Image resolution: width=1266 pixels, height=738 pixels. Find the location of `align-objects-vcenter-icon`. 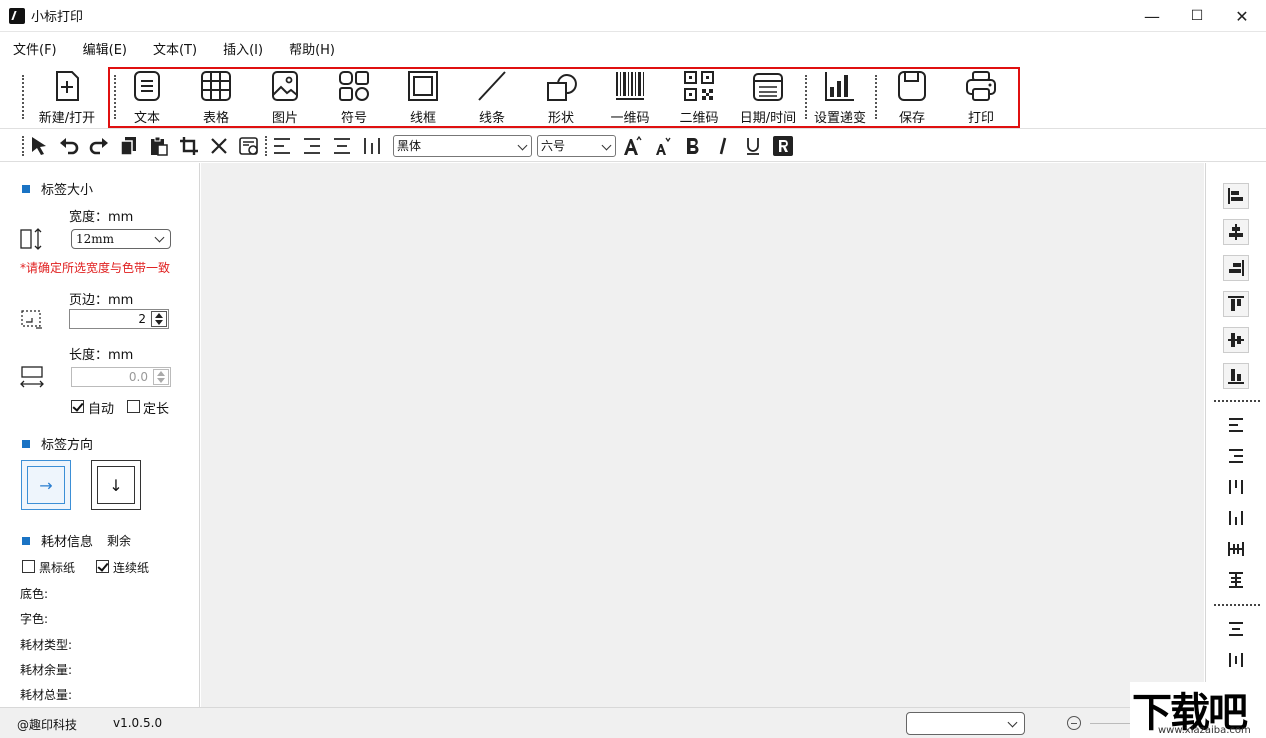

align-objects-vcenter-icon is located at coordinates (1236, 340).